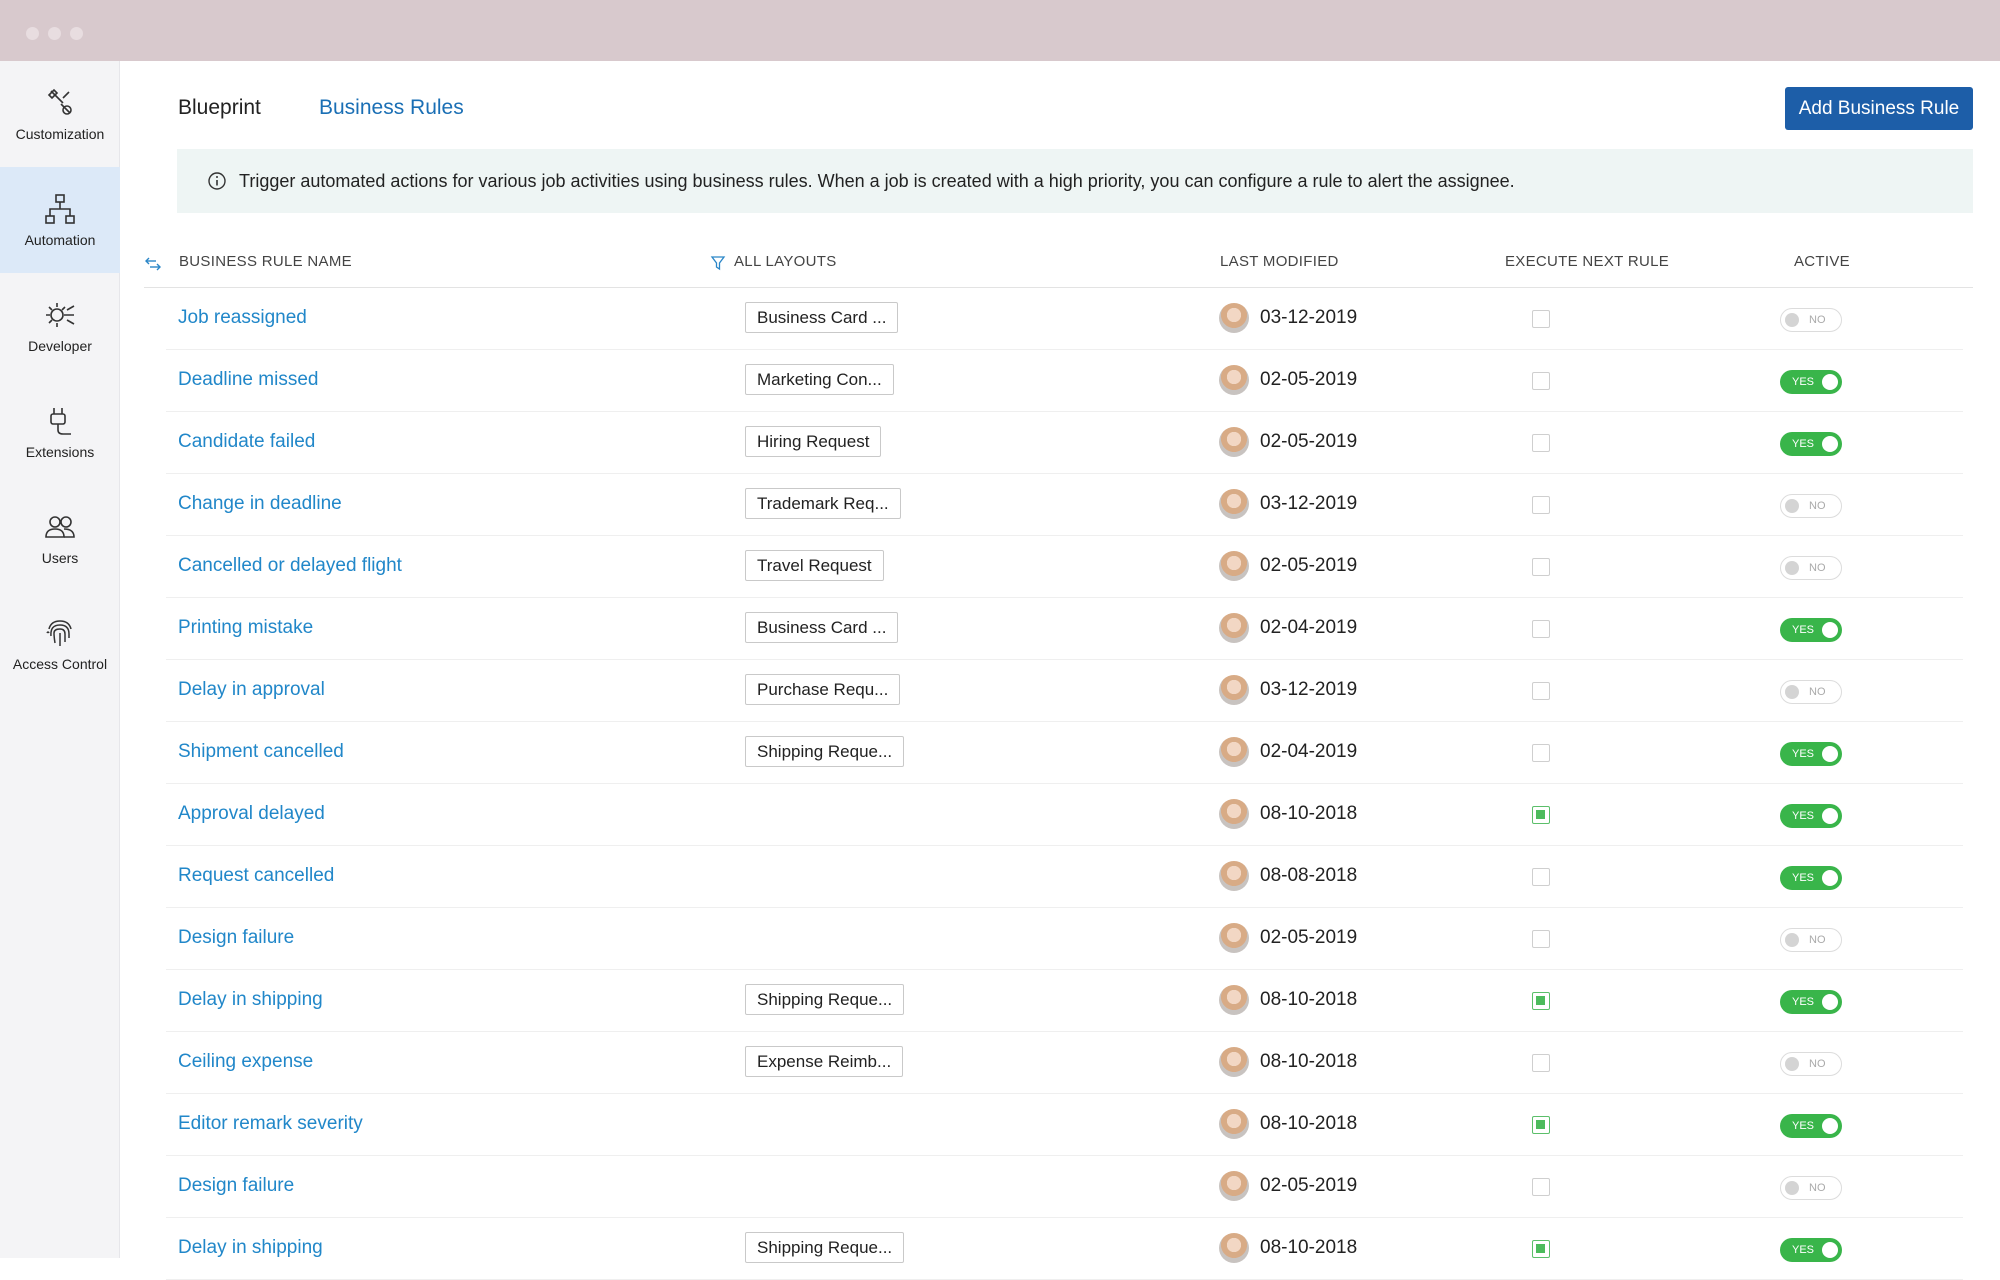  Describe the element at coordinates (1879, 108) in the screenshot. I see `add-business-rule-button: Add Business Rule` at that location.